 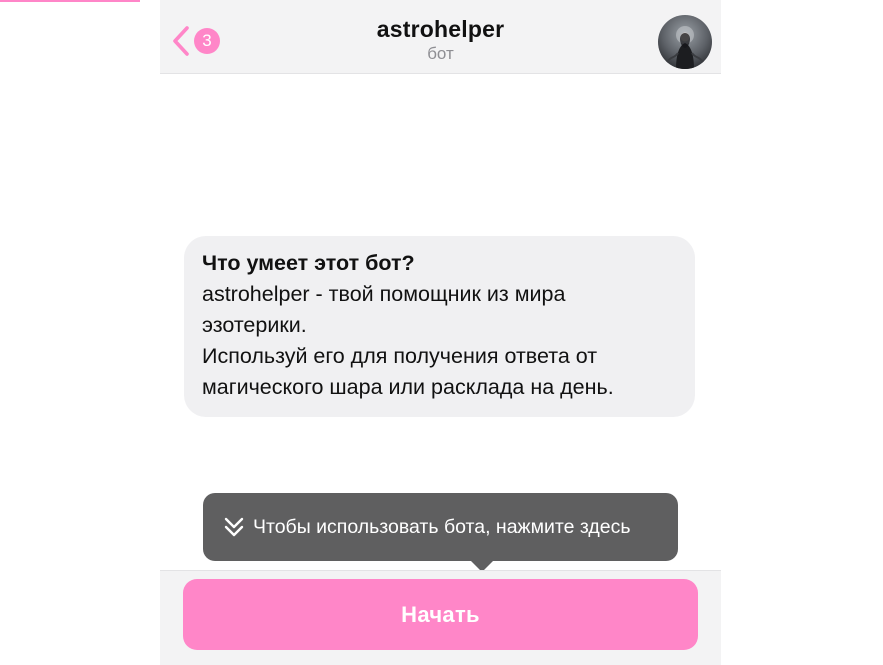 What do you see at coordinates (400, 356) in the screenshot?
I see `bot-description-line: Используй его для получения ответа от` at bounding box center [400, 356].